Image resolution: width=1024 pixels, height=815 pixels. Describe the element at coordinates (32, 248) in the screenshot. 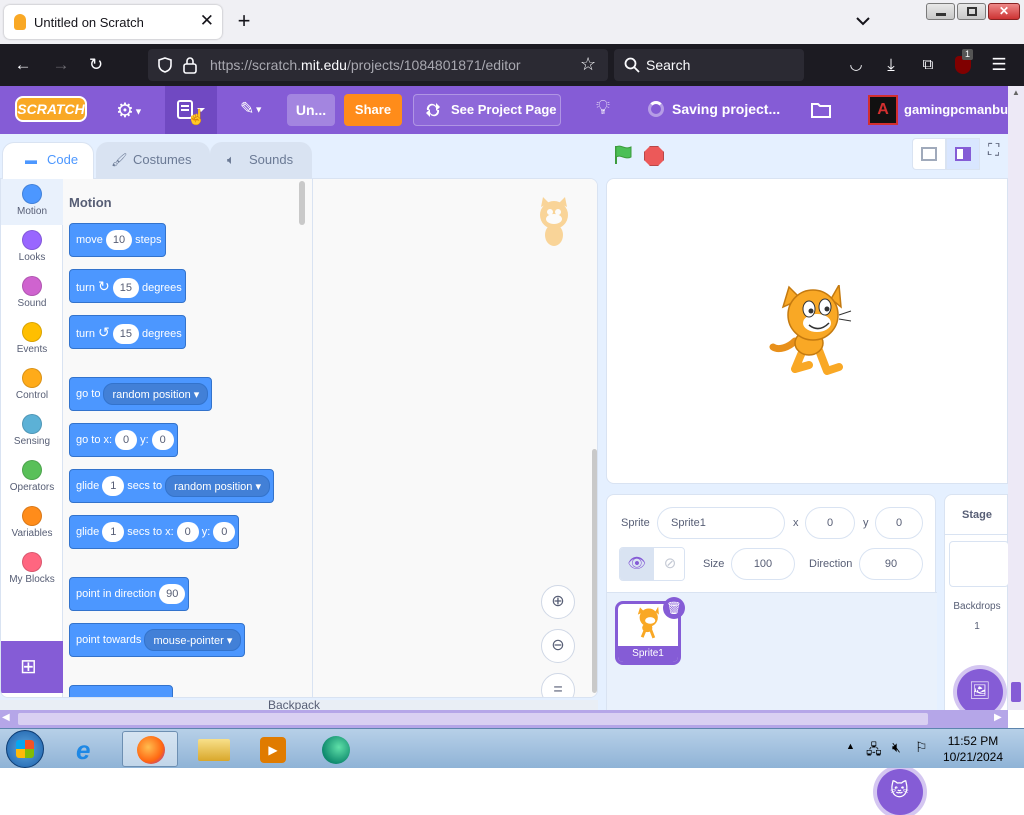

I see `category-looks: Looks` at that location.